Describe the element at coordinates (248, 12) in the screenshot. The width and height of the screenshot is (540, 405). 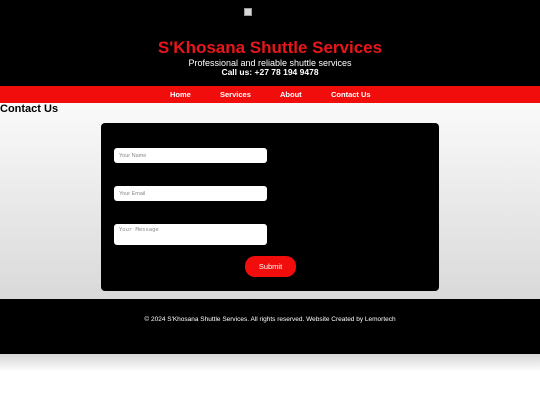
I see `broken-image-icon` at that location.